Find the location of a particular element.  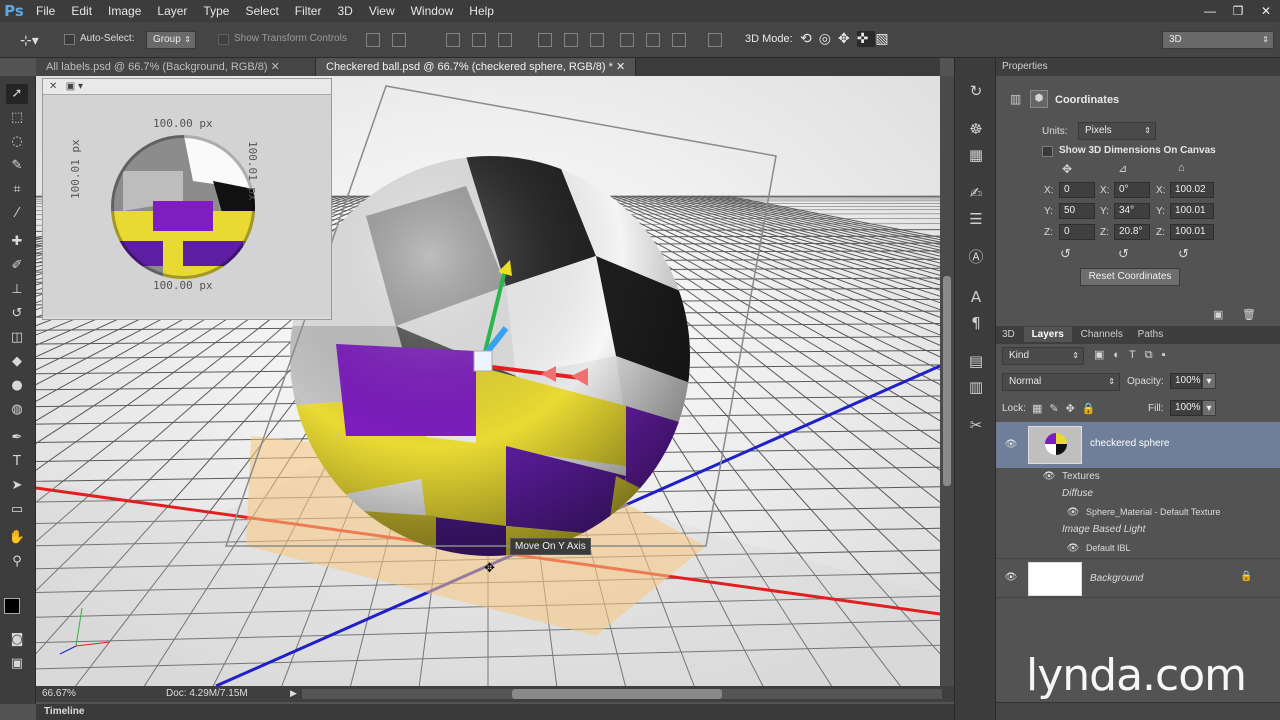

menu-help: Help is located at coordinates (481, 11).